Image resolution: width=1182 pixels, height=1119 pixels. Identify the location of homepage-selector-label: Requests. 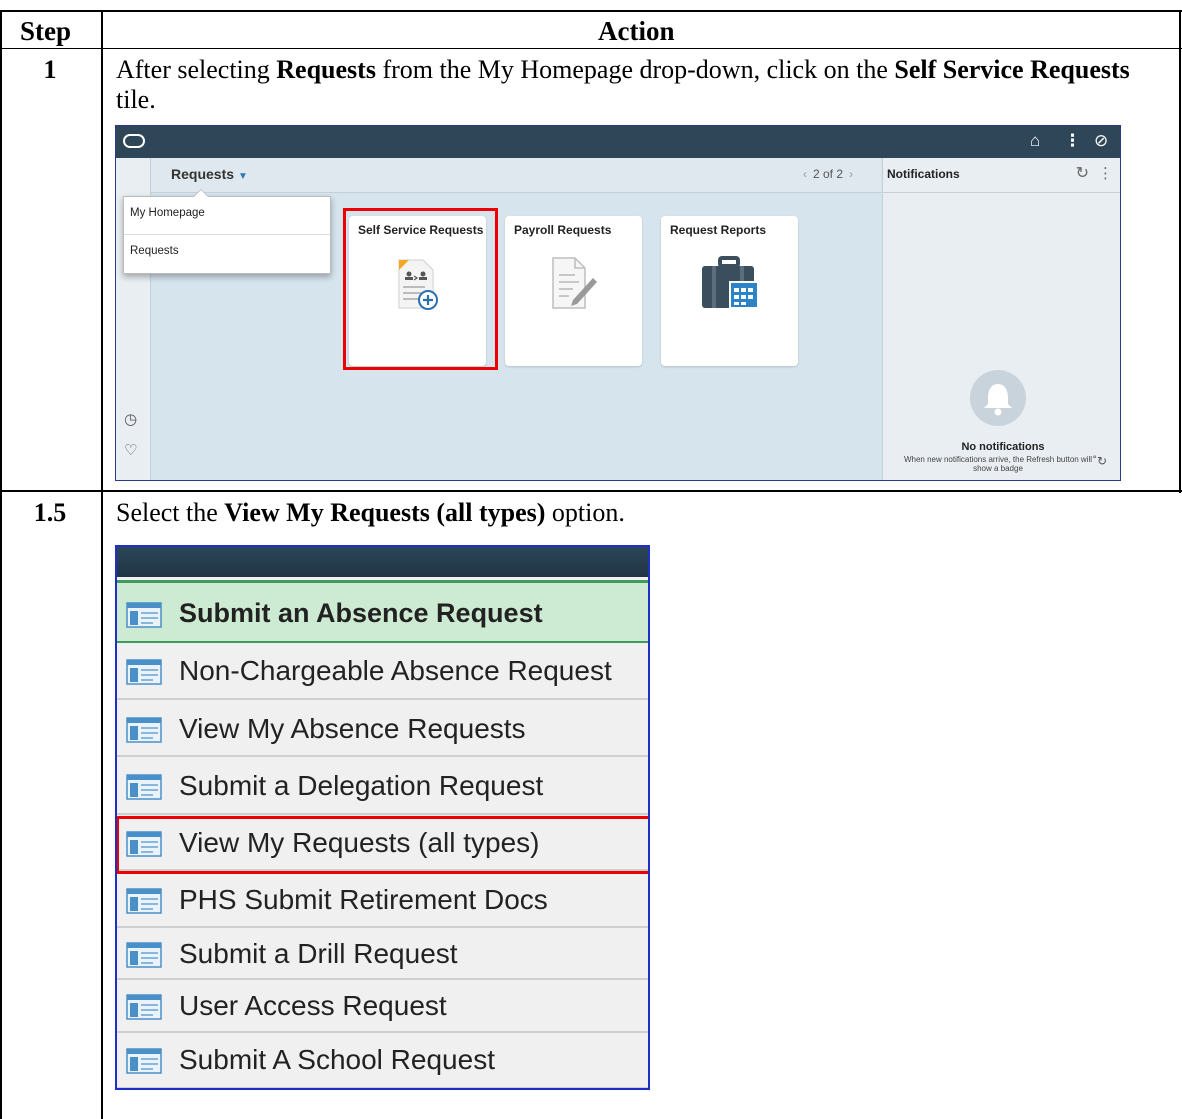
(203, 174).